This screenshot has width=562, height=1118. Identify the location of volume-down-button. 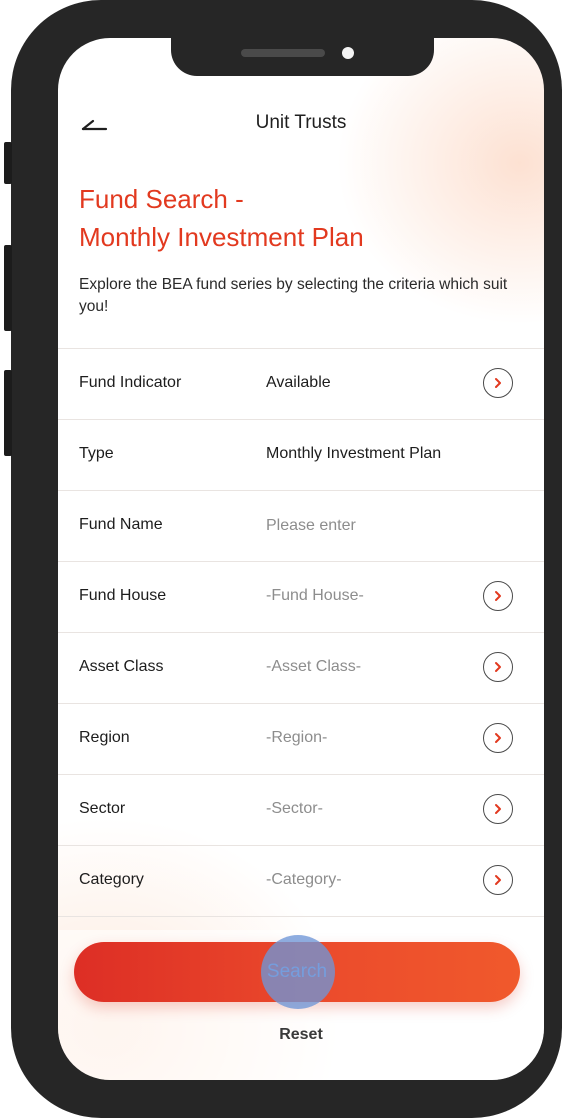
(8, 413).